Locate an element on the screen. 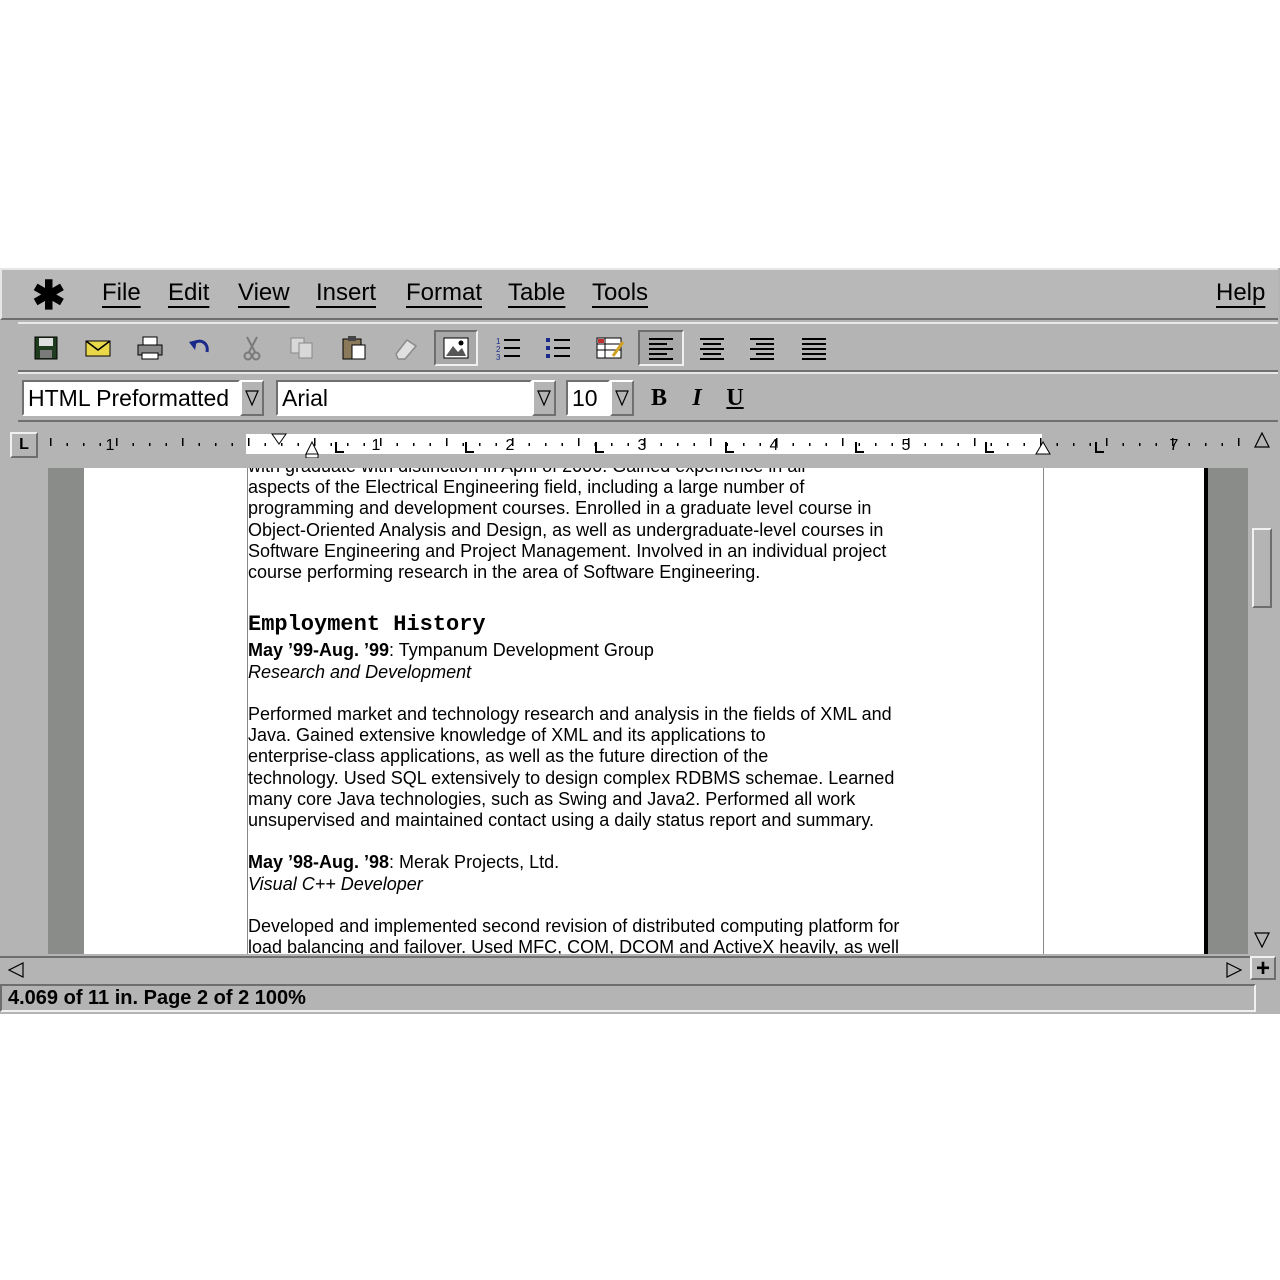 The width and height of the screenshot is (1280, 1280). table-edit-button is located at coordinates (610, 348).